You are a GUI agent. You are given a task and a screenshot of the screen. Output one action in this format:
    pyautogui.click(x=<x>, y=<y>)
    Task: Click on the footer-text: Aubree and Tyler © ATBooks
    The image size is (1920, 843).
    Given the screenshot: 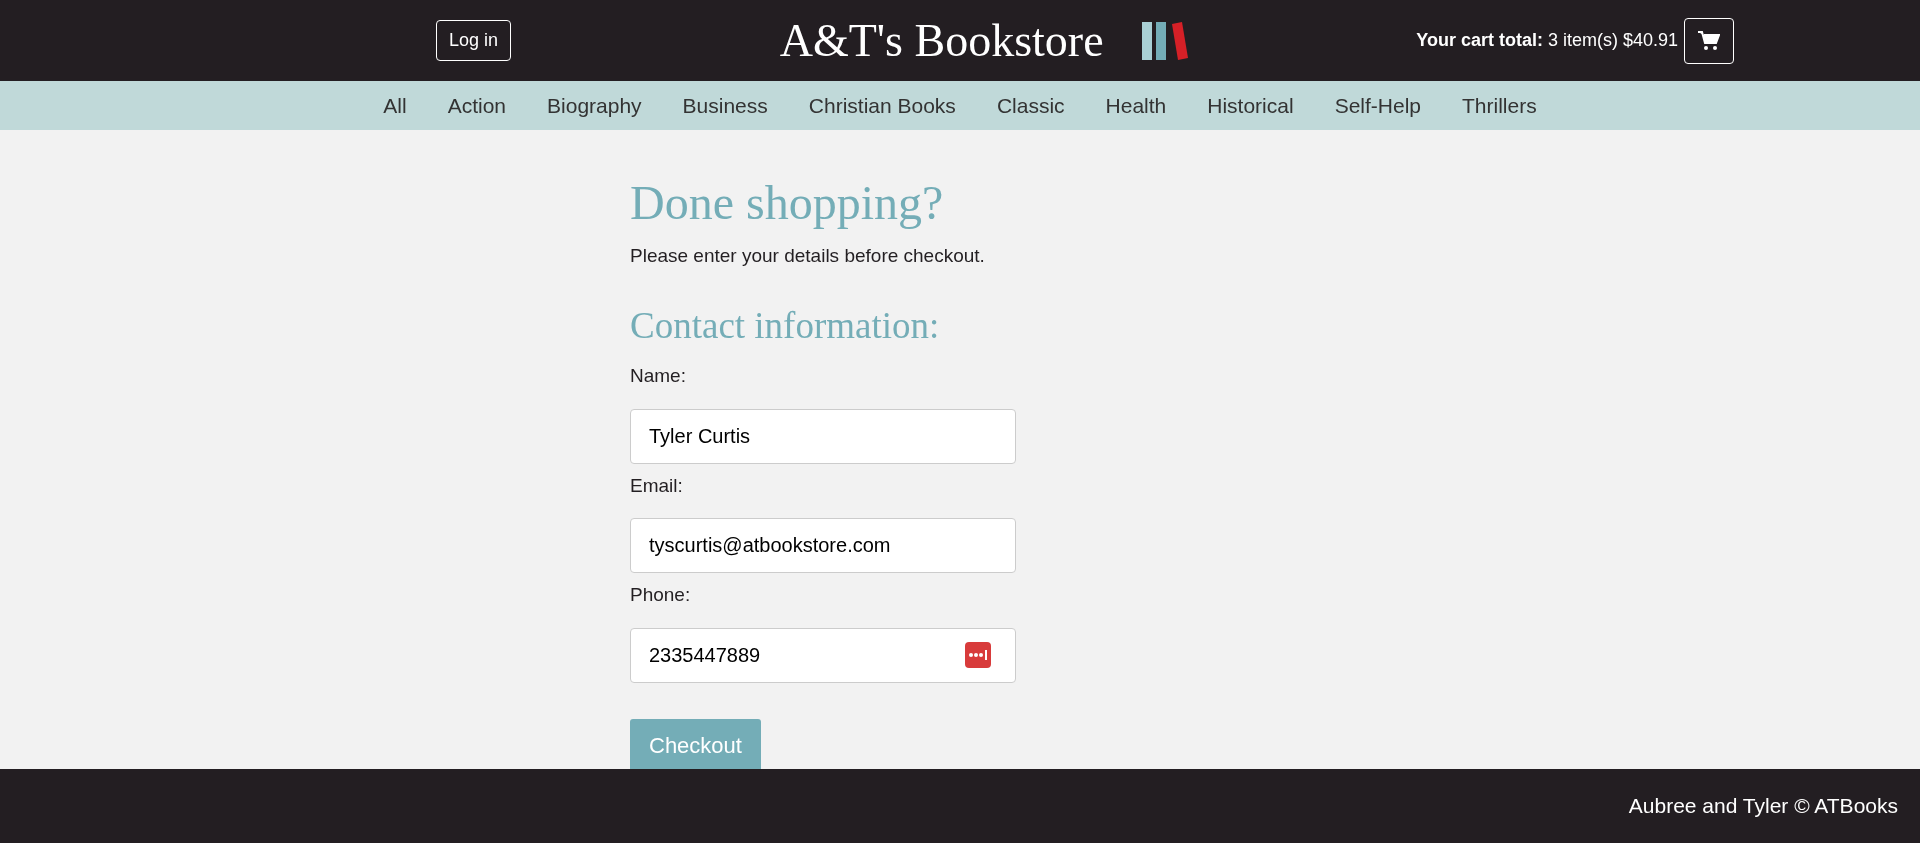 What is the action you would take?
    pyautogui.click(x=1763, y=806)
    